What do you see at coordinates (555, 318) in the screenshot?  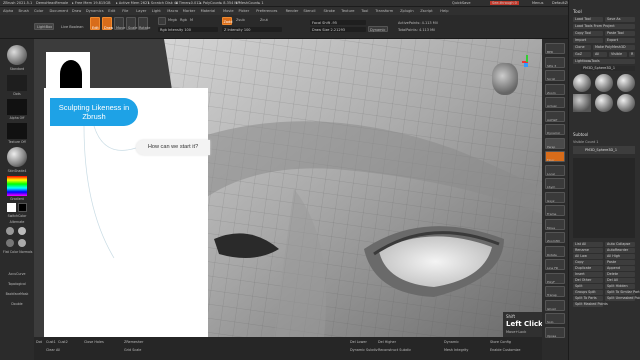 I see `shelf-button-solo: Solo` at bounding box center [555, 318].